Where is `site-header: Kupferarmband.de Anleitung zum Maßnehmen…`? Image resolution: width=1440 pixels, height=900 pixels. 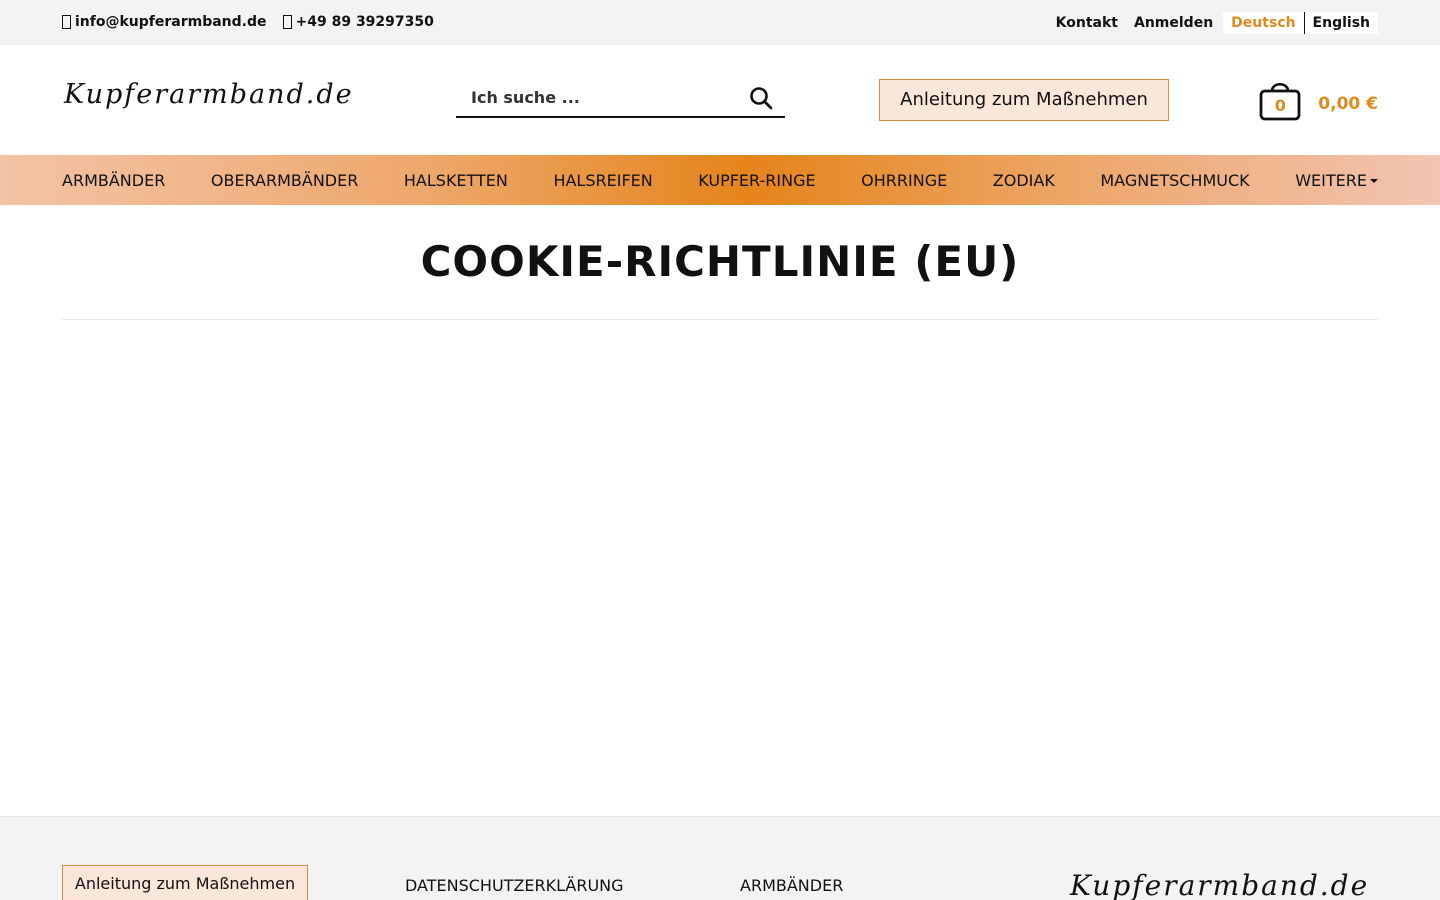
site-header: Kupferarmband.de Anleitung zum Maßnehmen… is located at coordinates (720, 100).